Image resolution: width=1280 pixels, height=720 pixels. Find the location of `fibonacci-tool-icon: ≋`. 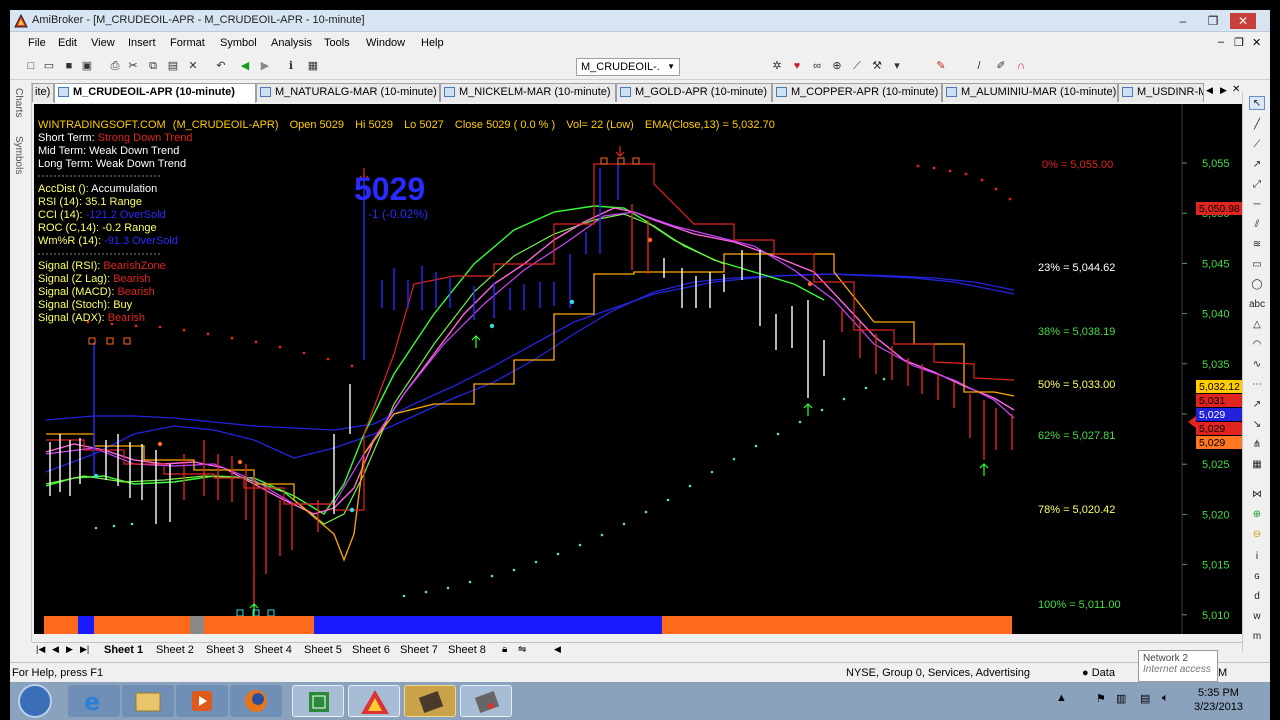

fibonacci-tool-icon: ≋ is located at coordinates (1257, 245).